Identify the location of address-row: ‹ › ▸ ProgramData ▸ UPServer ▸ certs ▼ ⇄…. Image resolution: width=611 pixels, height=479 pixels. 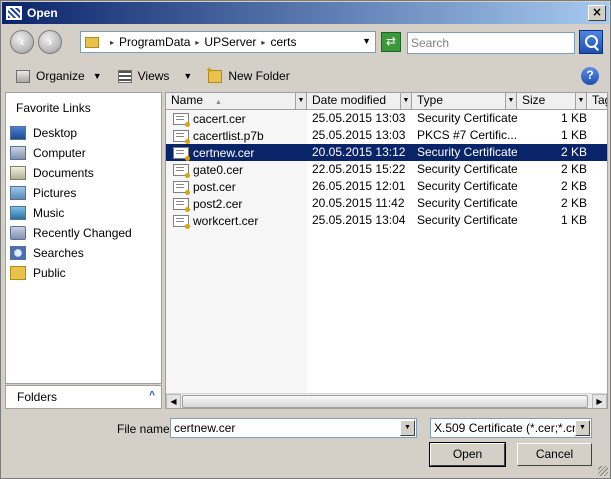
(305, 43).